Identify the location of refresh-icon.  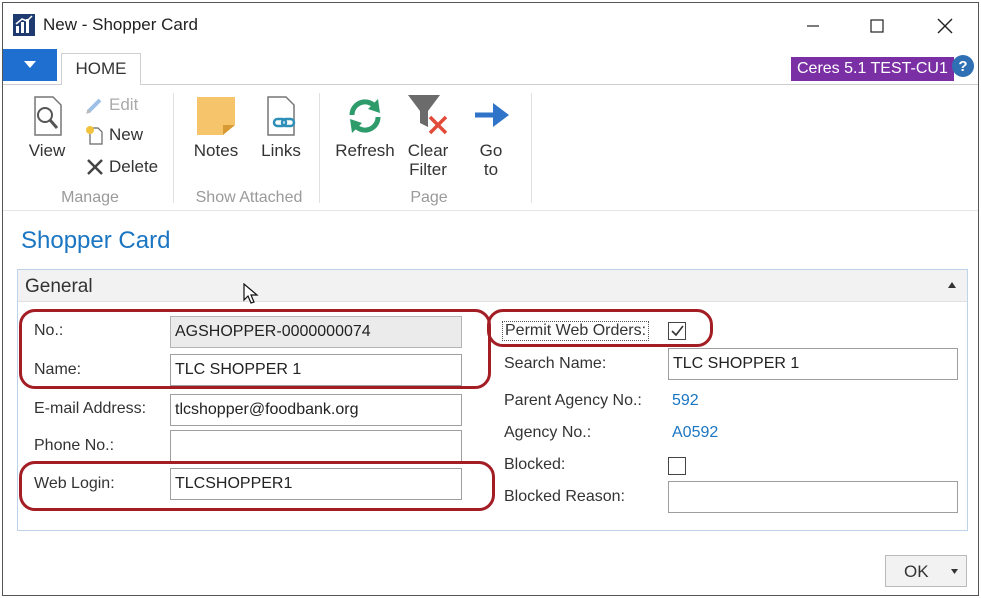
(365, 116).